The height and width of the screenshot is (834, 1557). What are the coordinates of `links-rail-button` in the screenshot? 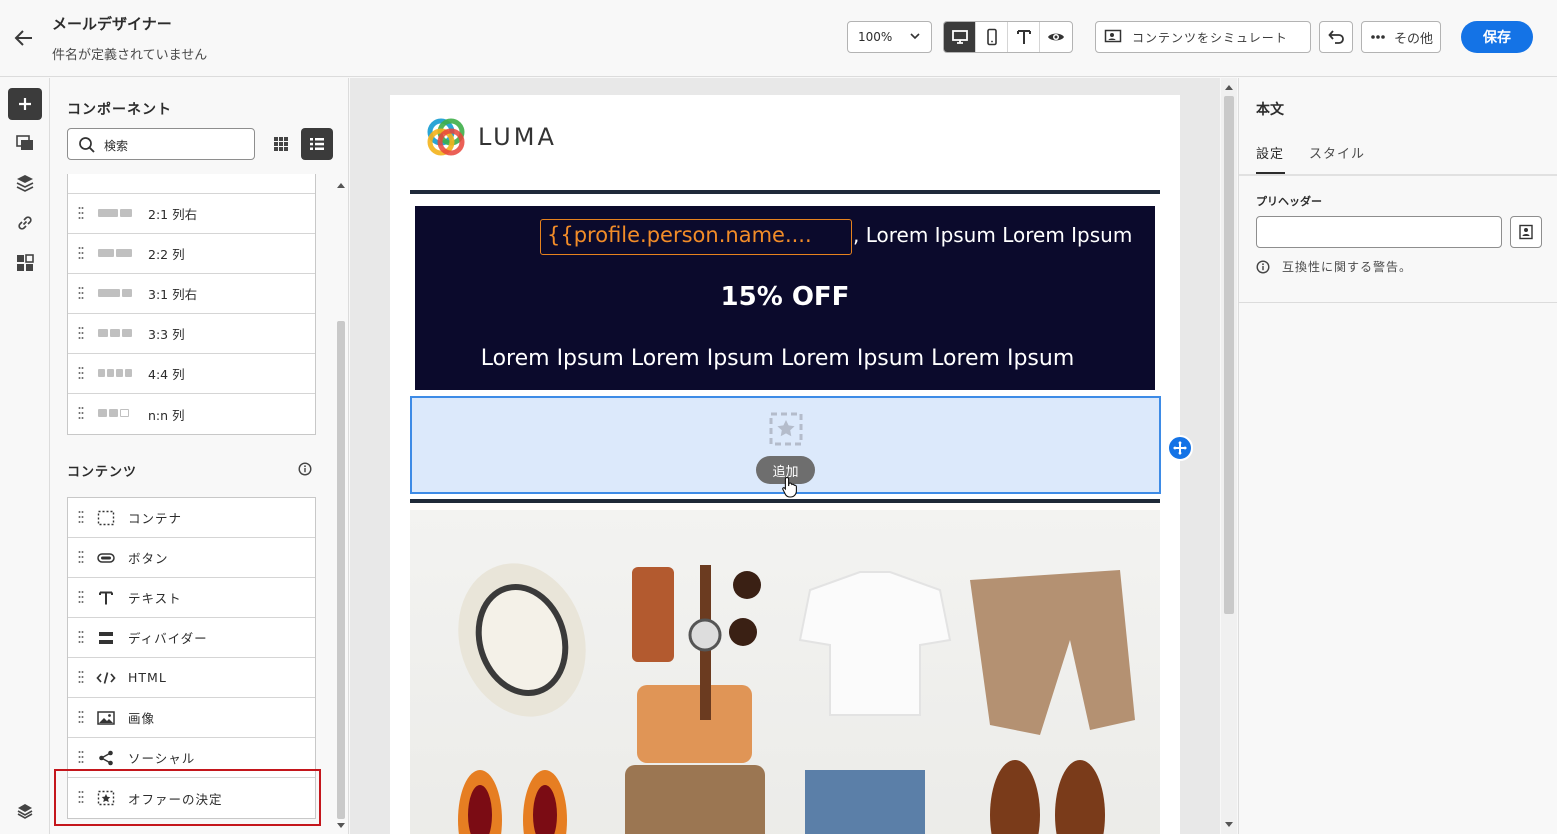 It's located at (25, 223).